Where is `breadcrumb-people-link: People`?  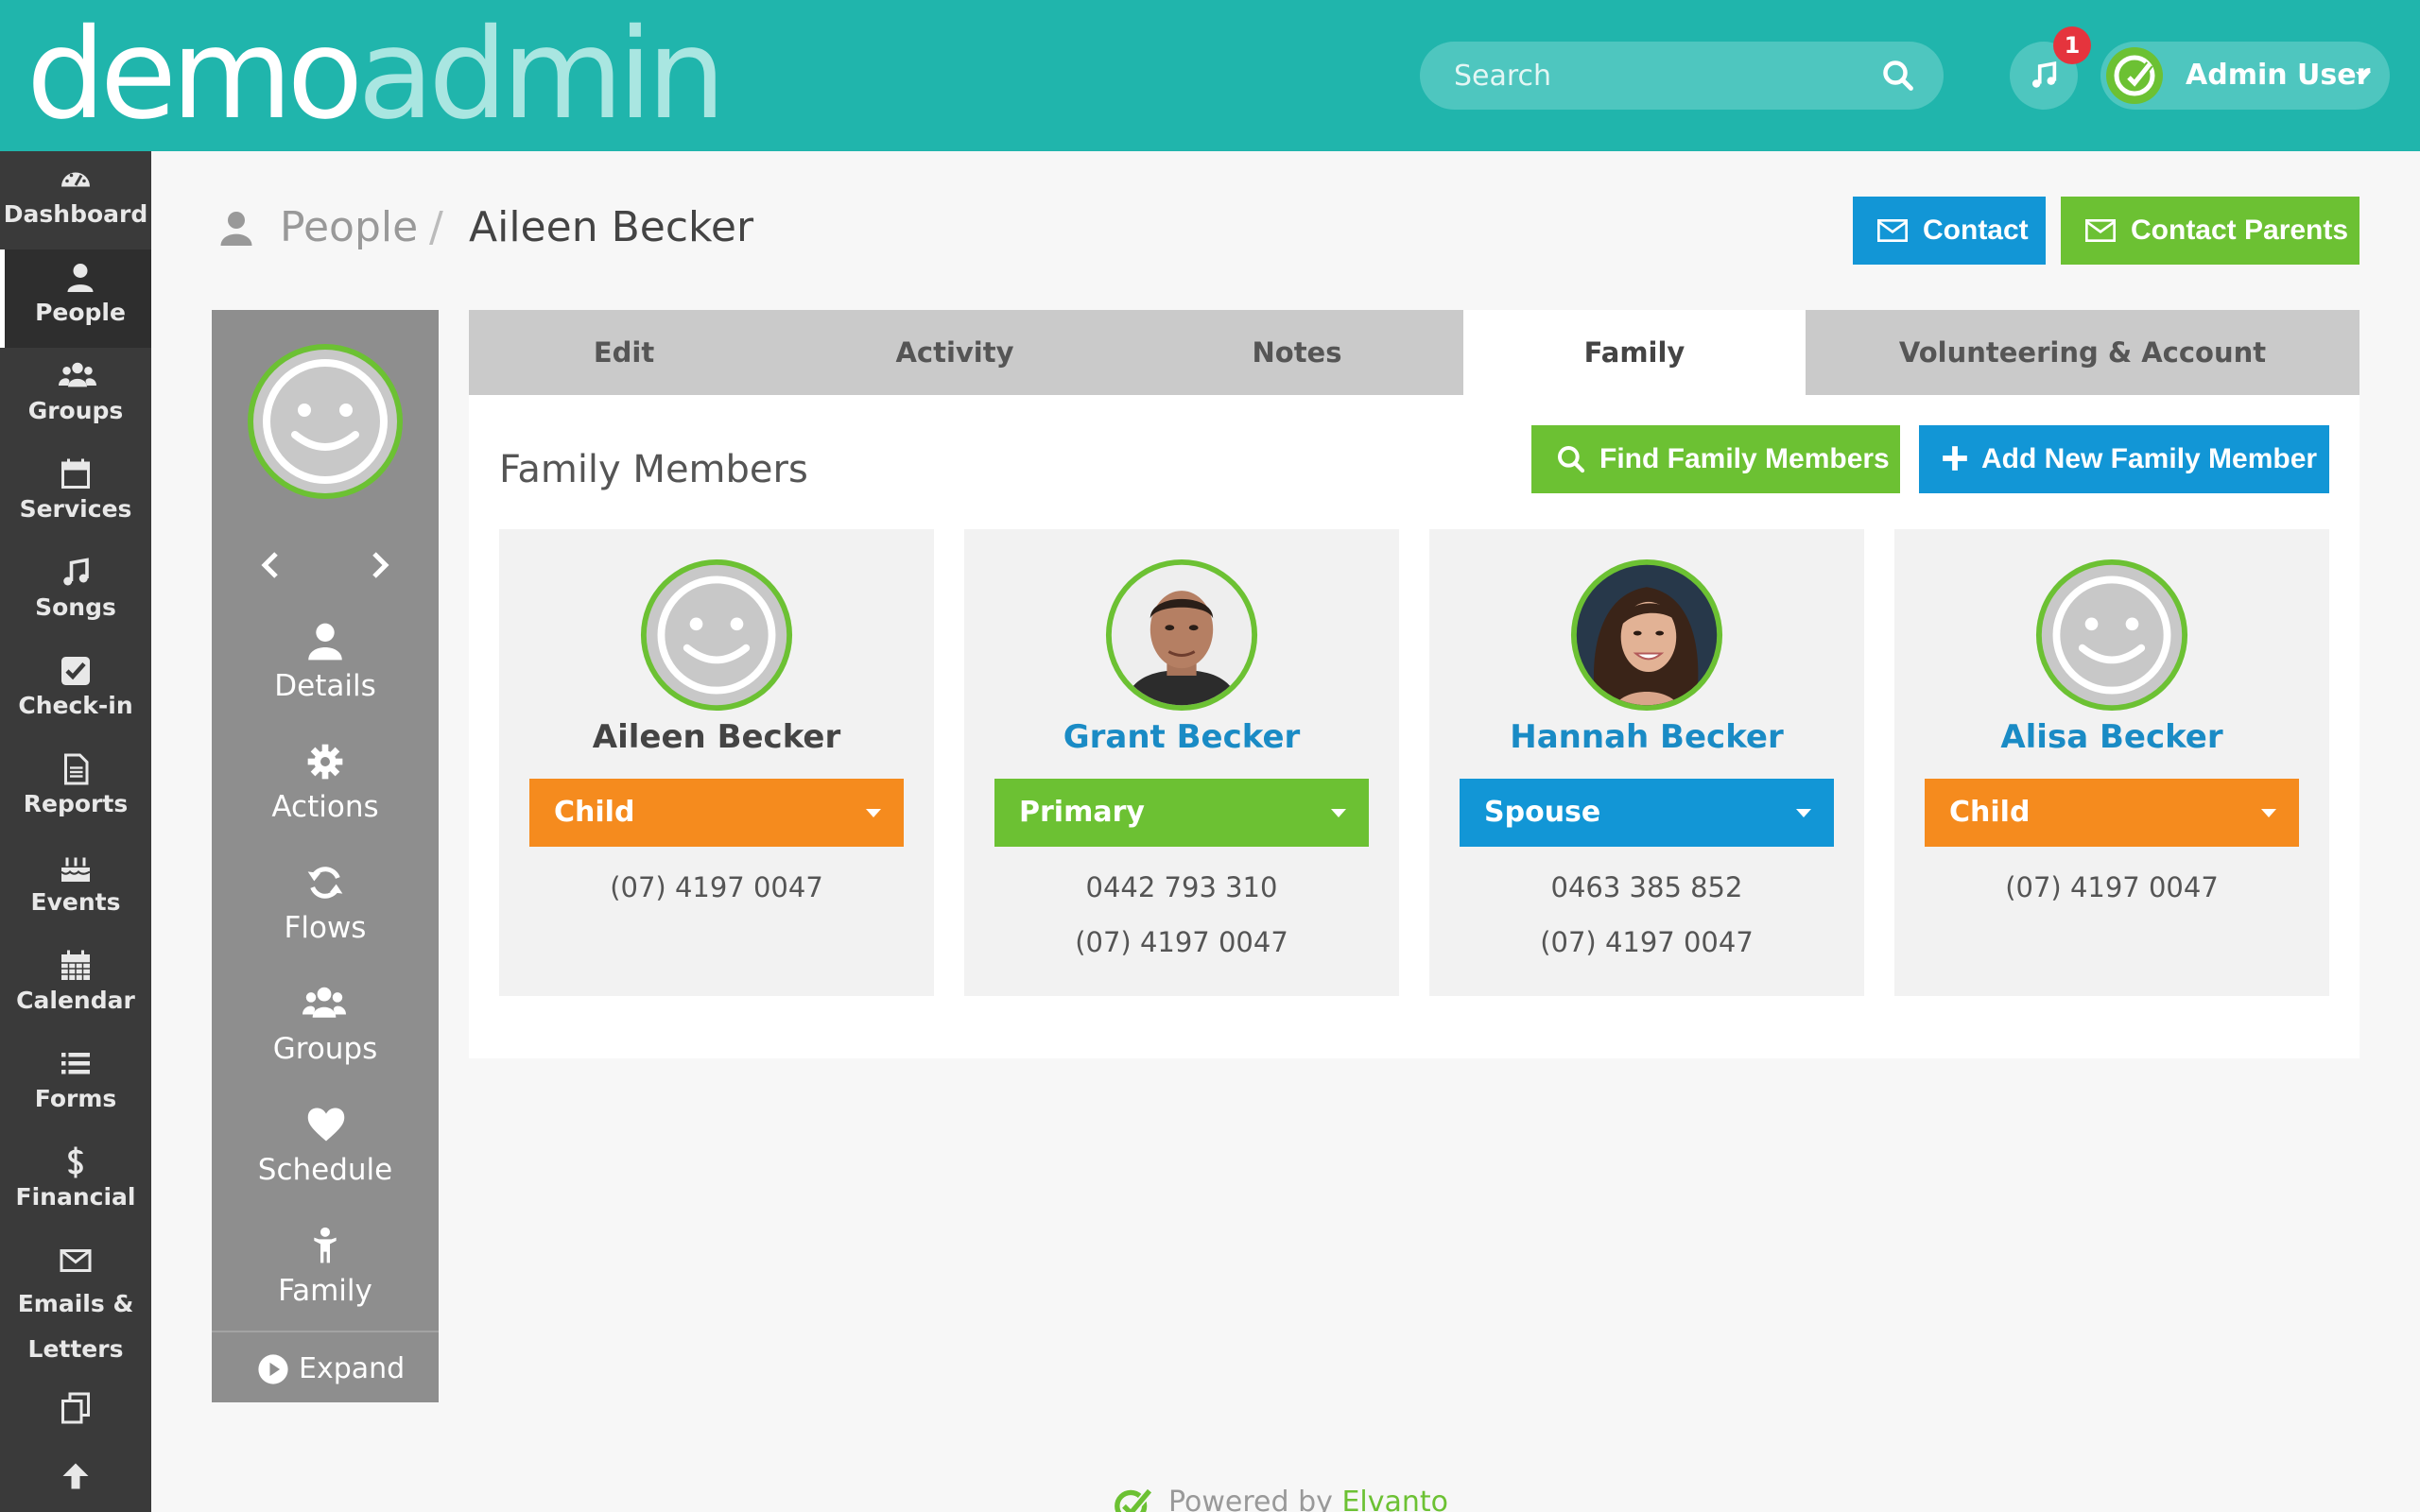 breadcrumb-people-link: People is located at coordinates (349, 228).